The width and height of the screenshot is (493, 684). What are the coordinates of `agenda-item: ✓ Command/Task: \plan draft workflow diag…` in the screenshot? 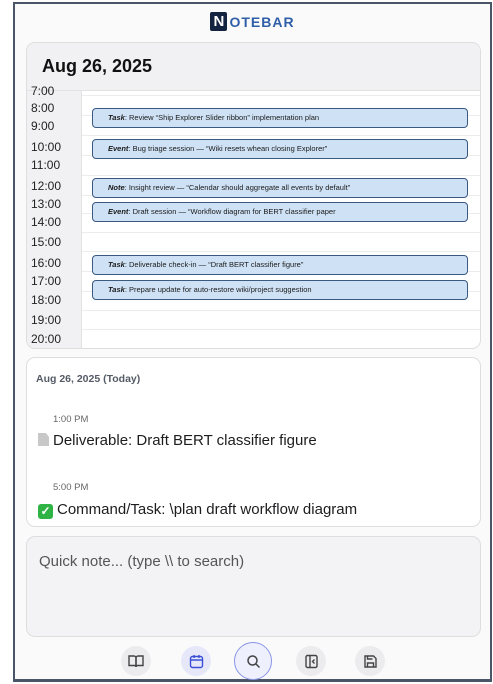 It's located at (197, 510).